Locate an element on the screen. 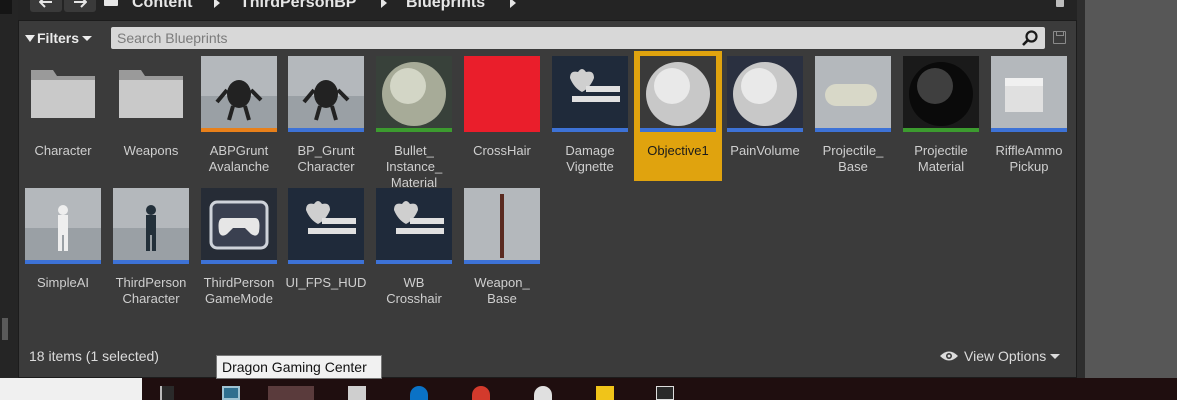  epic-games-launcher-icon is located at coordinates (665, 393).